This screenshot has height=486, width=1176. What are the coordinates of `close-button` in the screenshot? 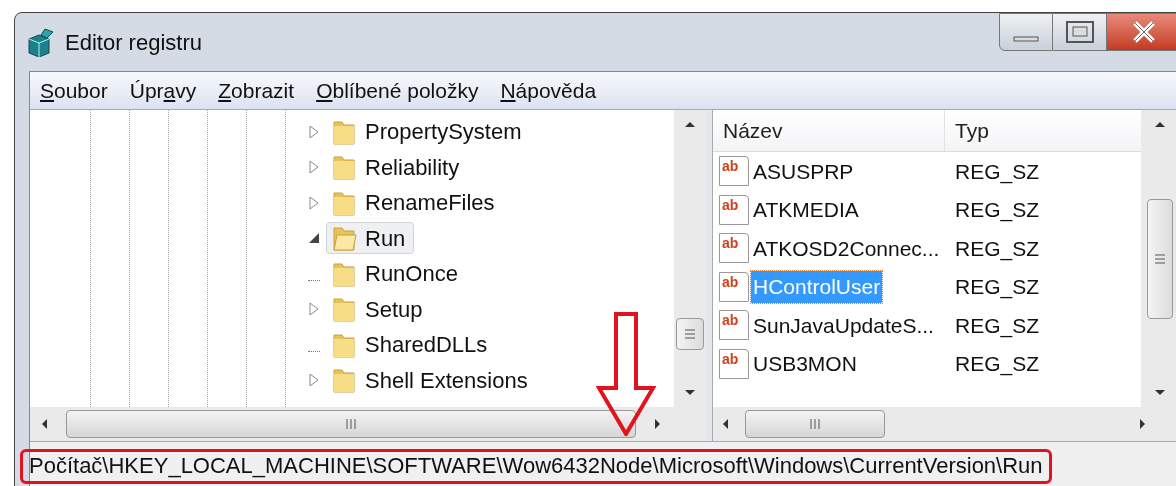 It's located at (1141, 32).